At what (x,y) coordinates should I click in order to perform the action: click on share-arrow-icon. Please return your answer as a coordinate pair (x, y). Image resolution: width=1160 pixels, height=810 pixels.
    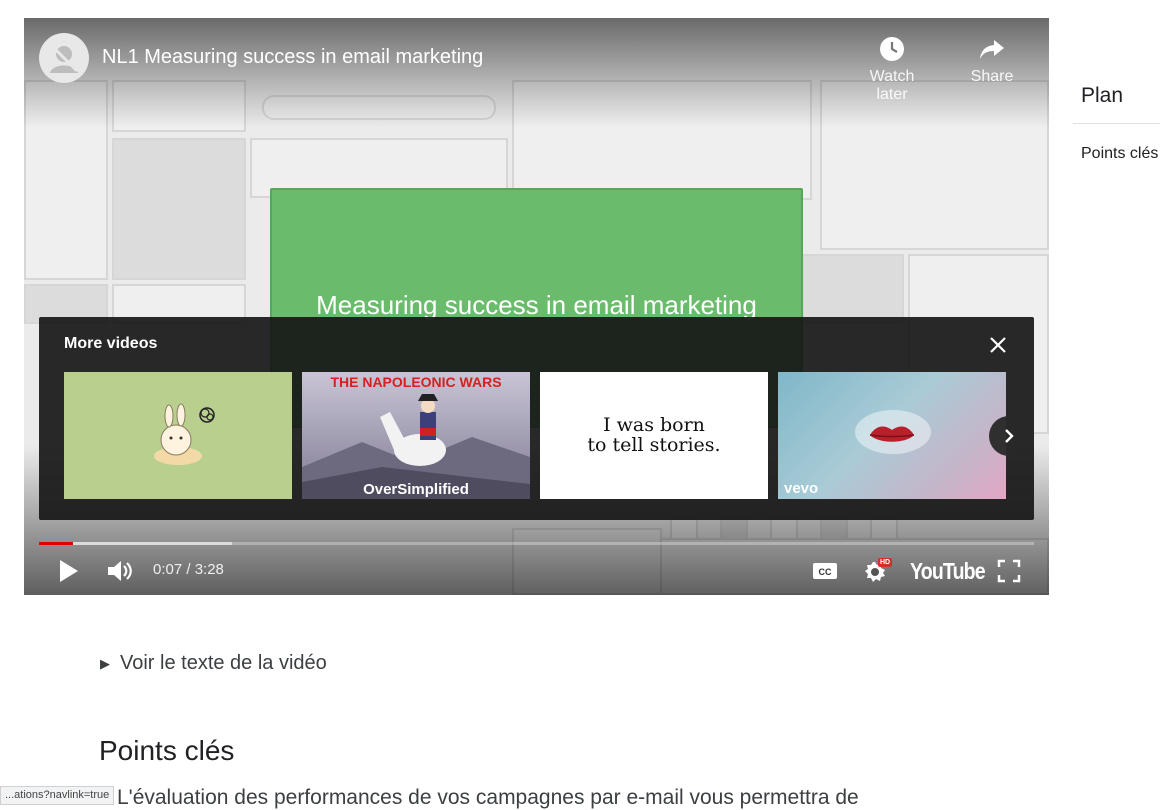
    Looking at the image, I should click on (992, 49).